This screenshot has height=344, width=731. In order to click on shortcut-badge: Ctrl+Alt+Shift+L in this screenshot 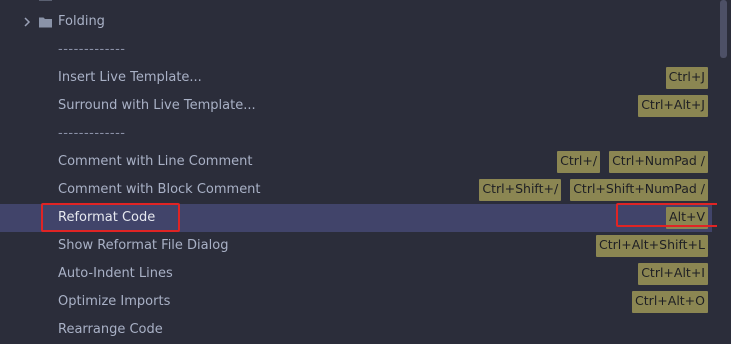, I will do `click(652, 246)`.